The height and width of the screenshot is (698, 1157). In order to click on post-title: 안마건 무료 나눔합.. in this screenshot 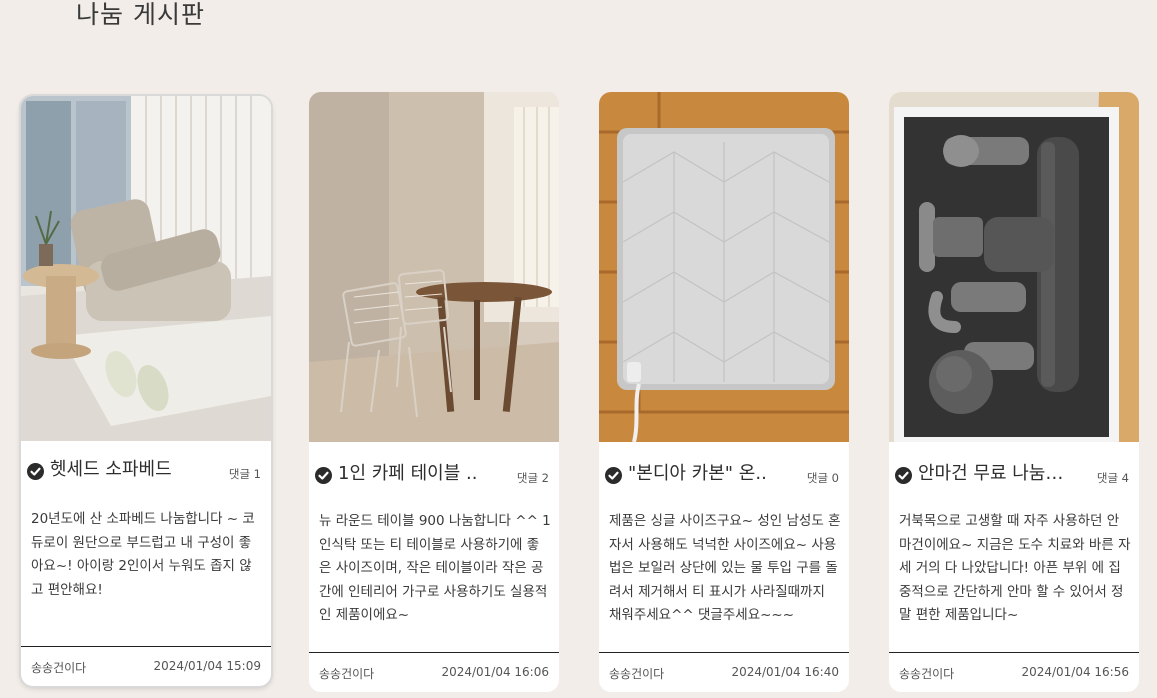, I will do `click(993, 474)`.